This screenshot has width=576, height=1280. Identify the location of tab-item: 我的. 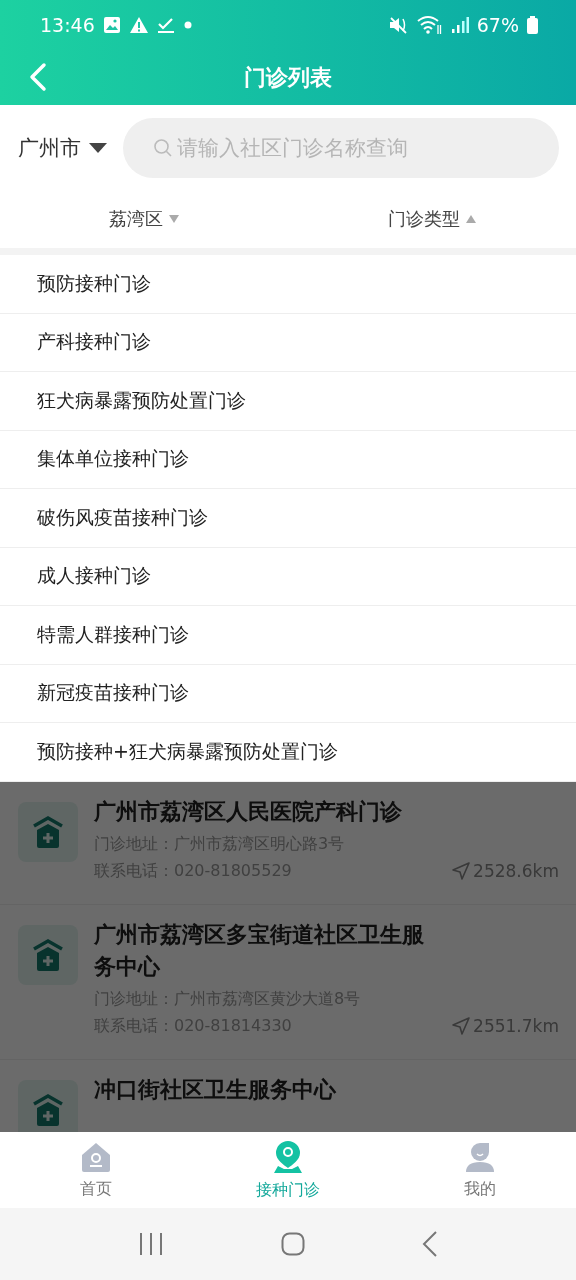
(480, 1170).